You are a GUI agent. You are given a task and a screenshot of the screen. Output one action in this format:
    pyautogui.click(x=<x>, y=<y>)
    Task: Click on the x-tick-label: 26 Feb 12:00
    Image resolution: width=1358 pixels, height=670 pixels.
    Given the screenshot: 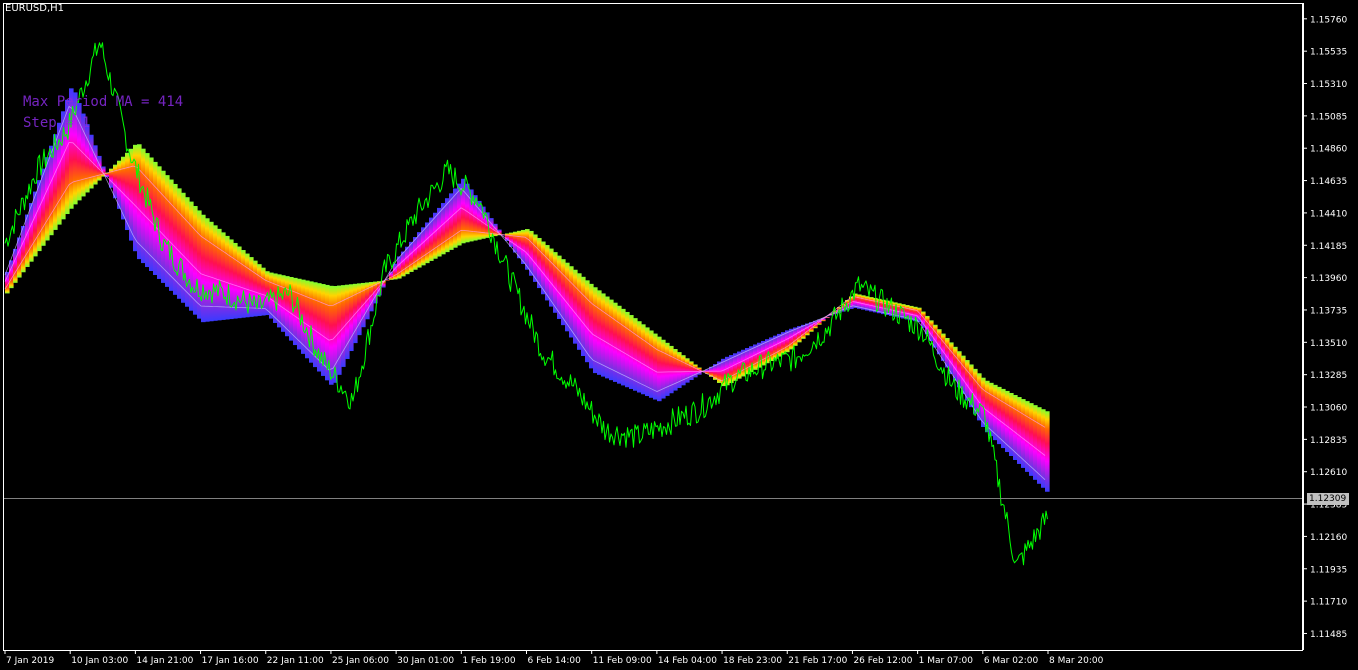 What is the action you would take?
    pyautogui.click(x=882, y=661)
    